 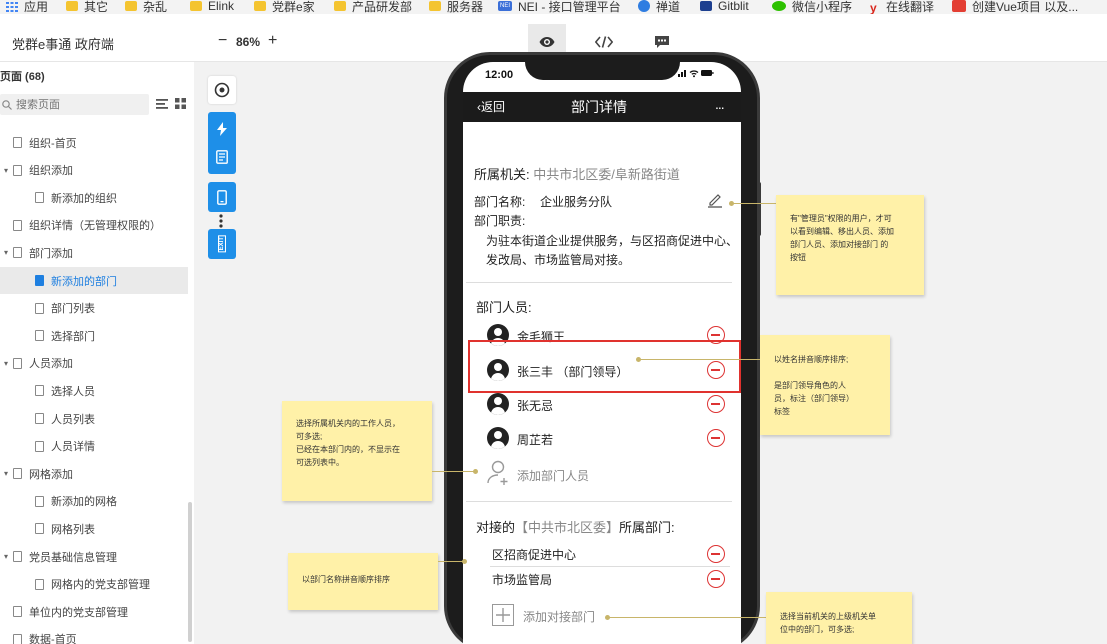 What do you see at coordinates (599, 107) in the screenshot?
I see `nav-title: 部门详情` at bounding box center [599, 107].